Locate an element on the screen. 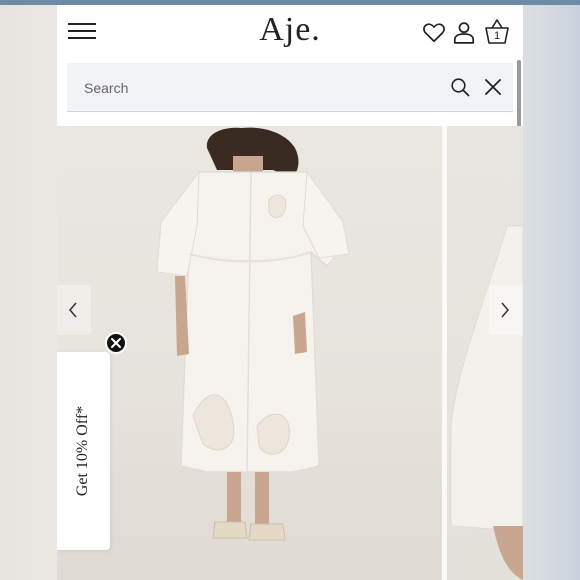 The image size is (580, 580). cart-button: 1 is located at coordinates (497, 30).